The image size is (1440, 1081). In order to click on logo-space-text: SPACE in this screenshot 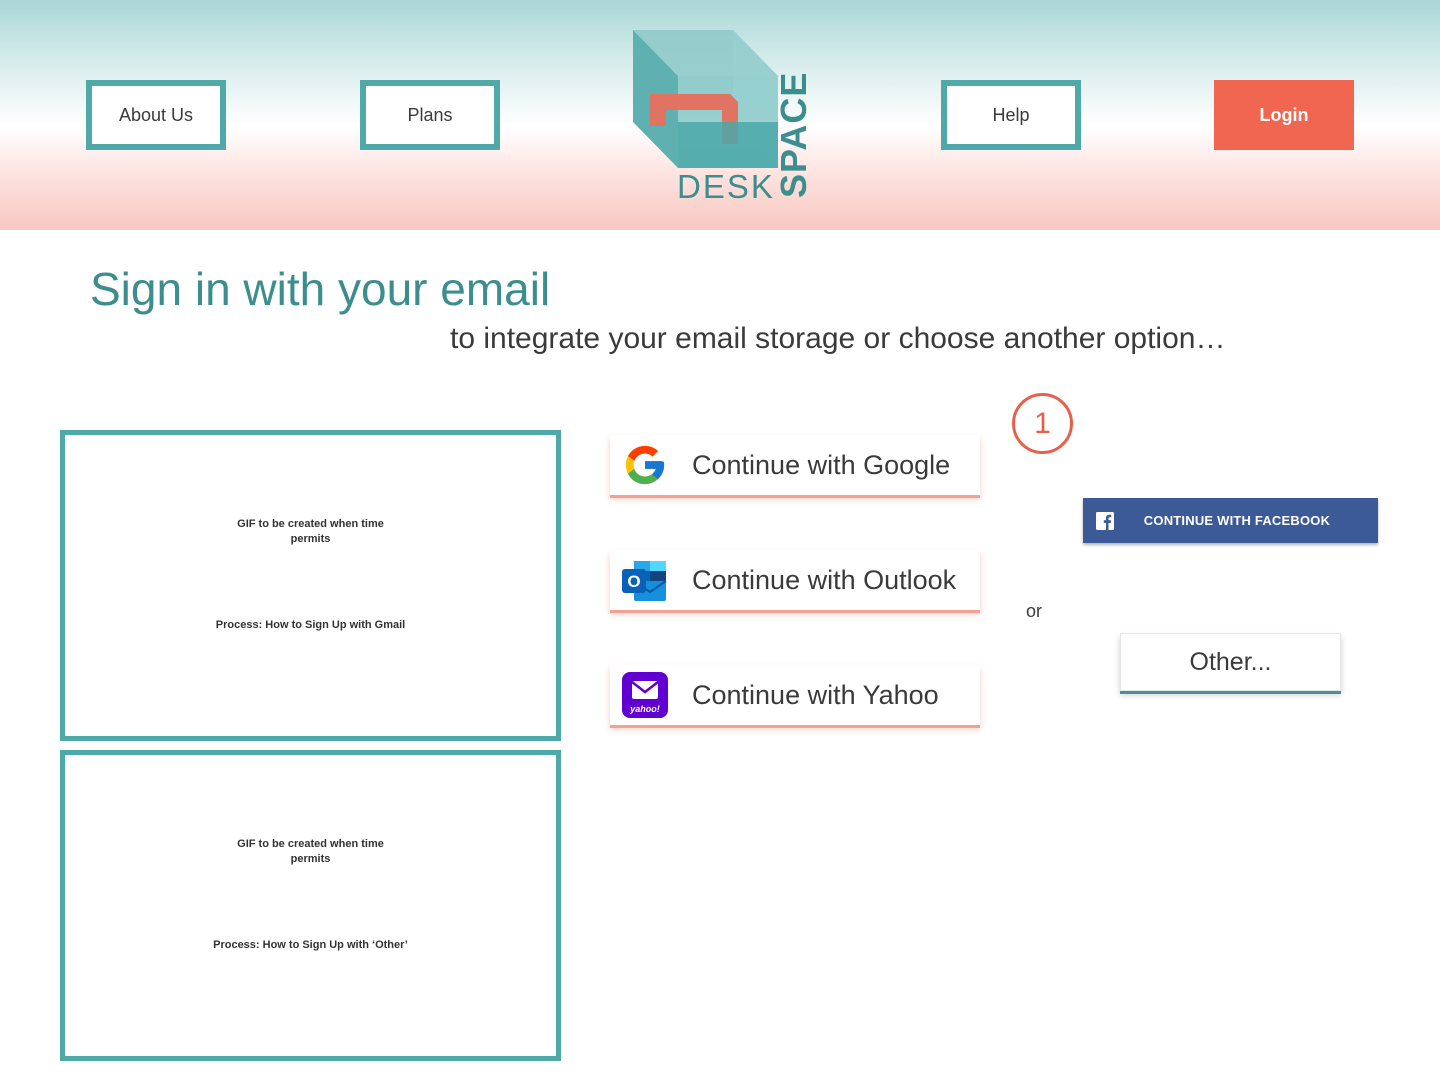, I will do `click(793, 135)`.